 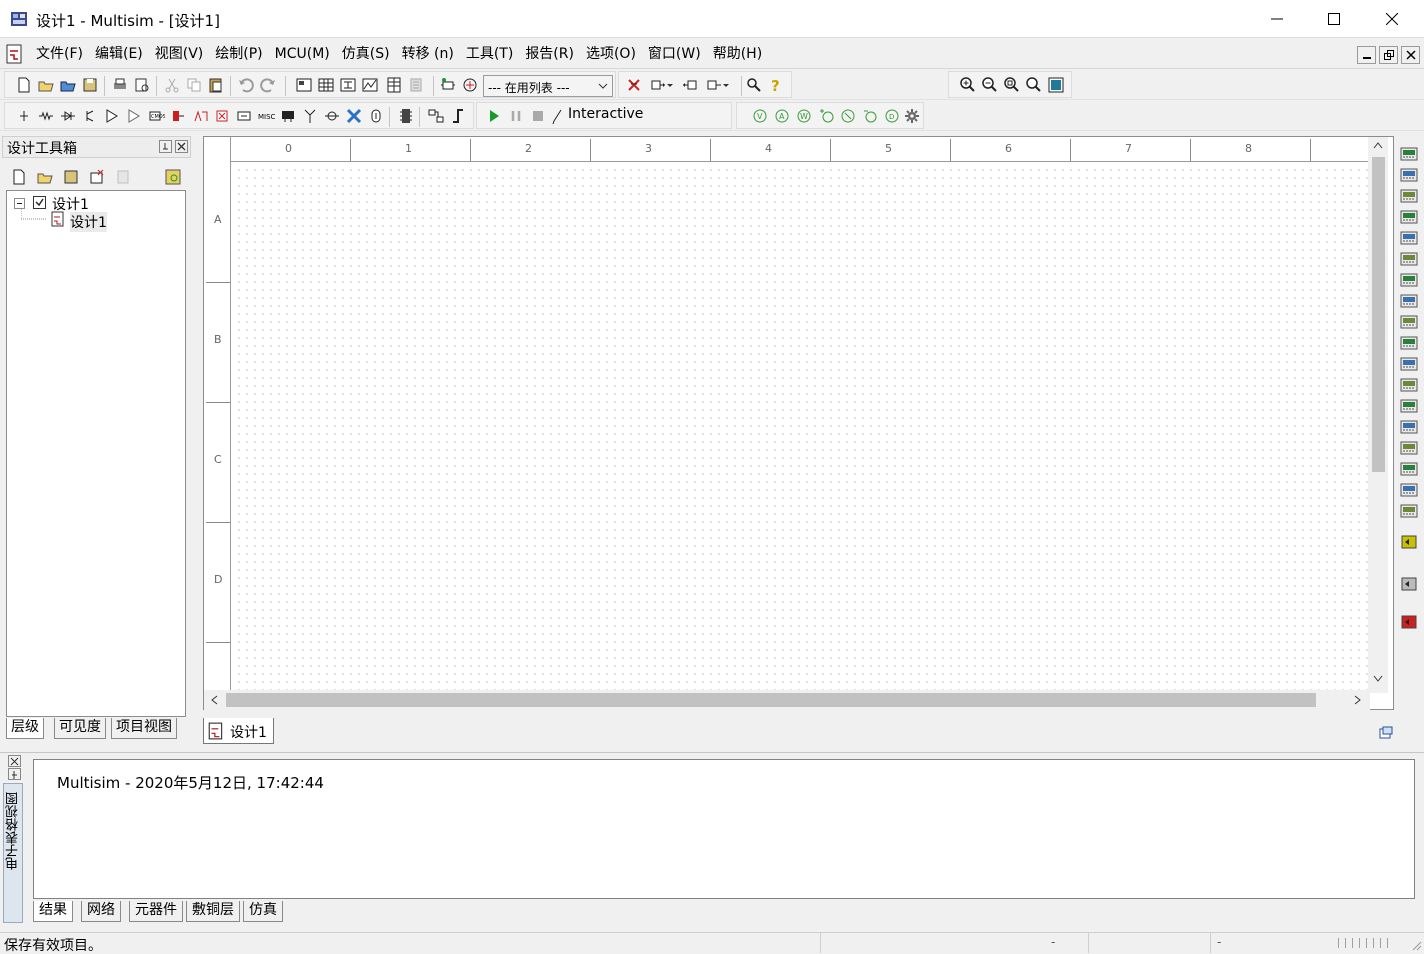 I want to click on resize-grip-icon, so click(x=1416, y=945).